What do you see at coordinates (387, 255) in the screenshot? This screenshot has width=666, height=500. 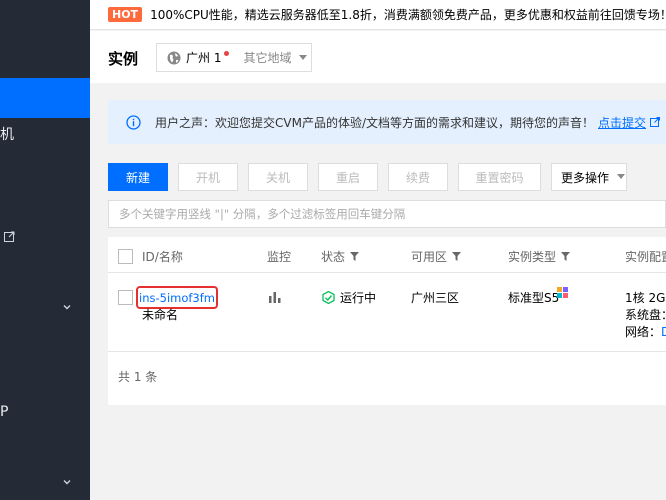 I see `table-header: ID/名称 监控 状态 可用区 实例类型 实例配置` at bounding box center [387, 255].